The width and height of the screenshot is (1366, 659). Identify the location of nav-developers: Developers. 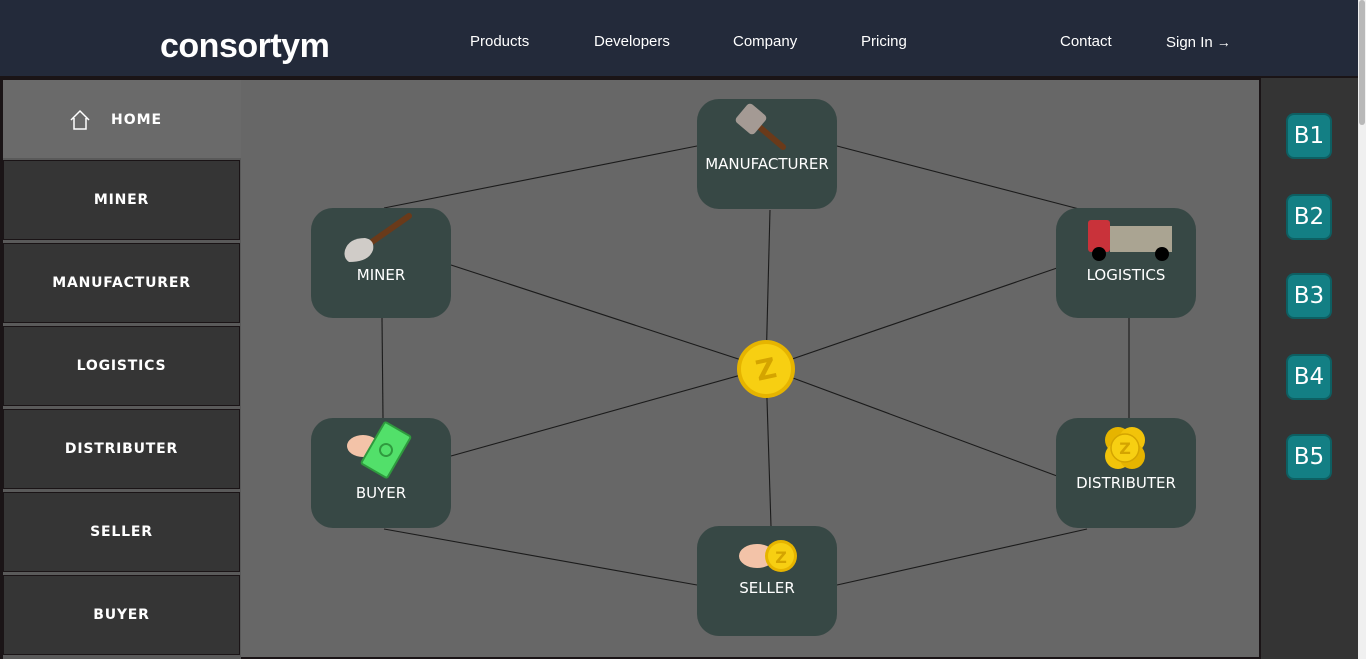
(632, 42).